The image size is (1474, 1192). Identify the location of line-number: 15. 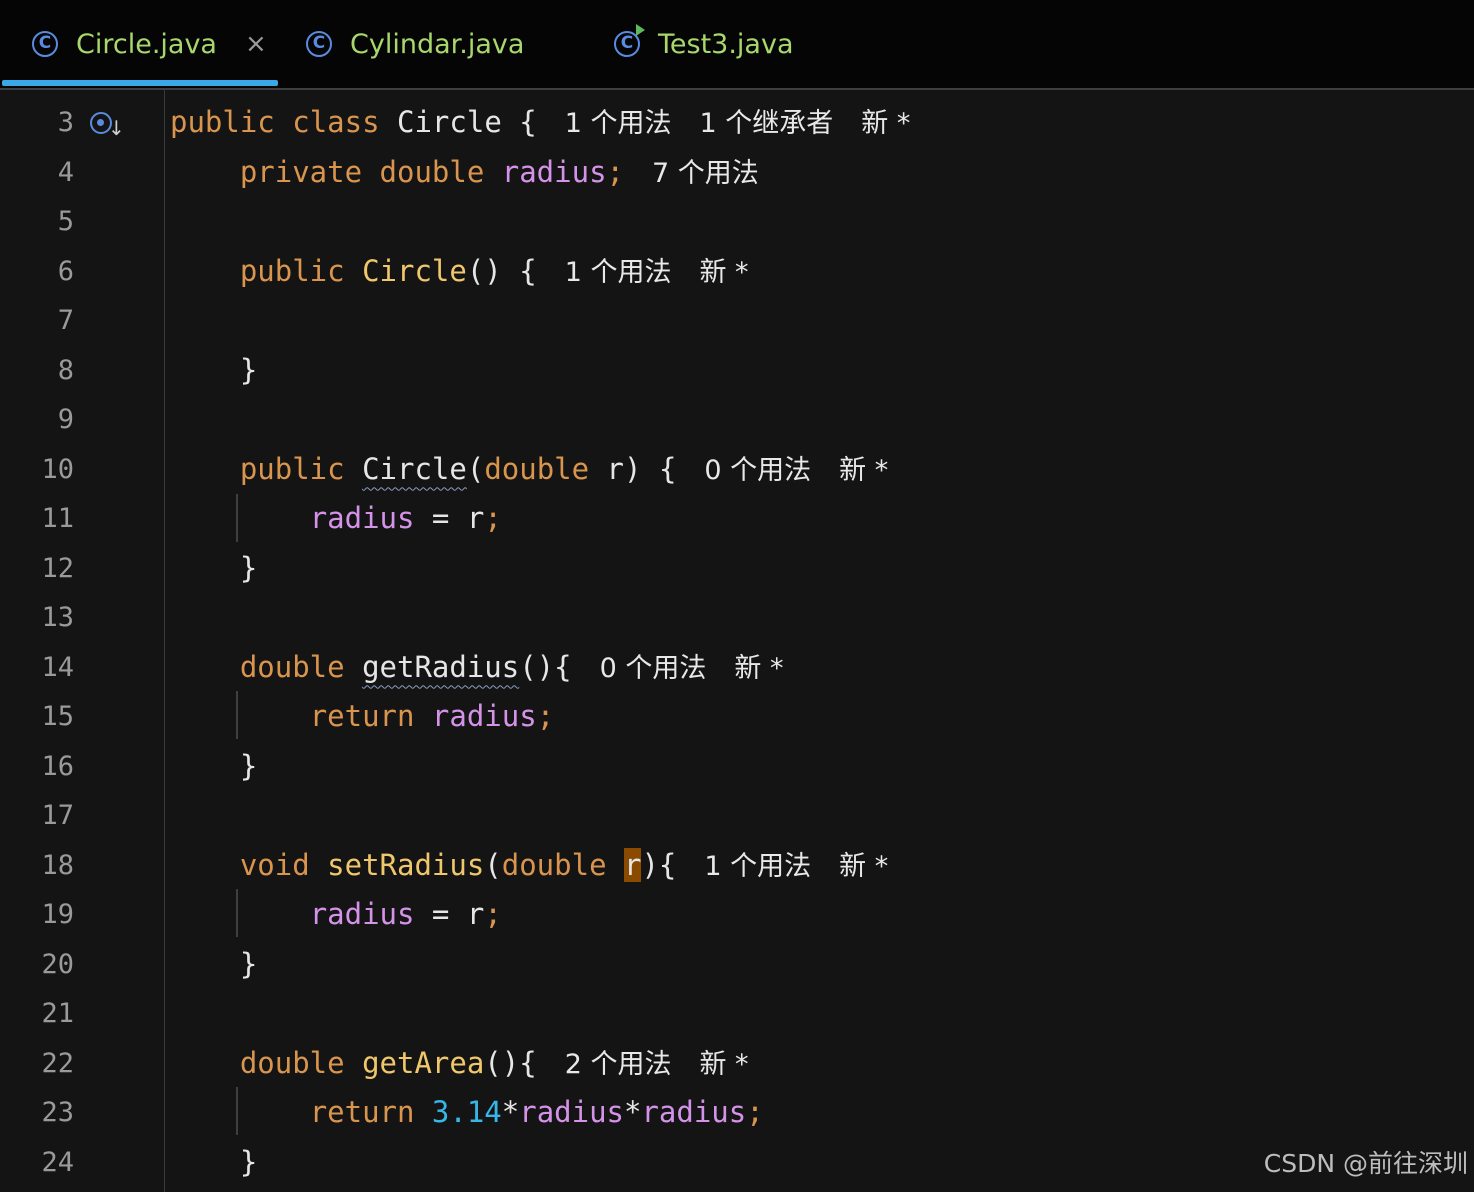
(57, 716).